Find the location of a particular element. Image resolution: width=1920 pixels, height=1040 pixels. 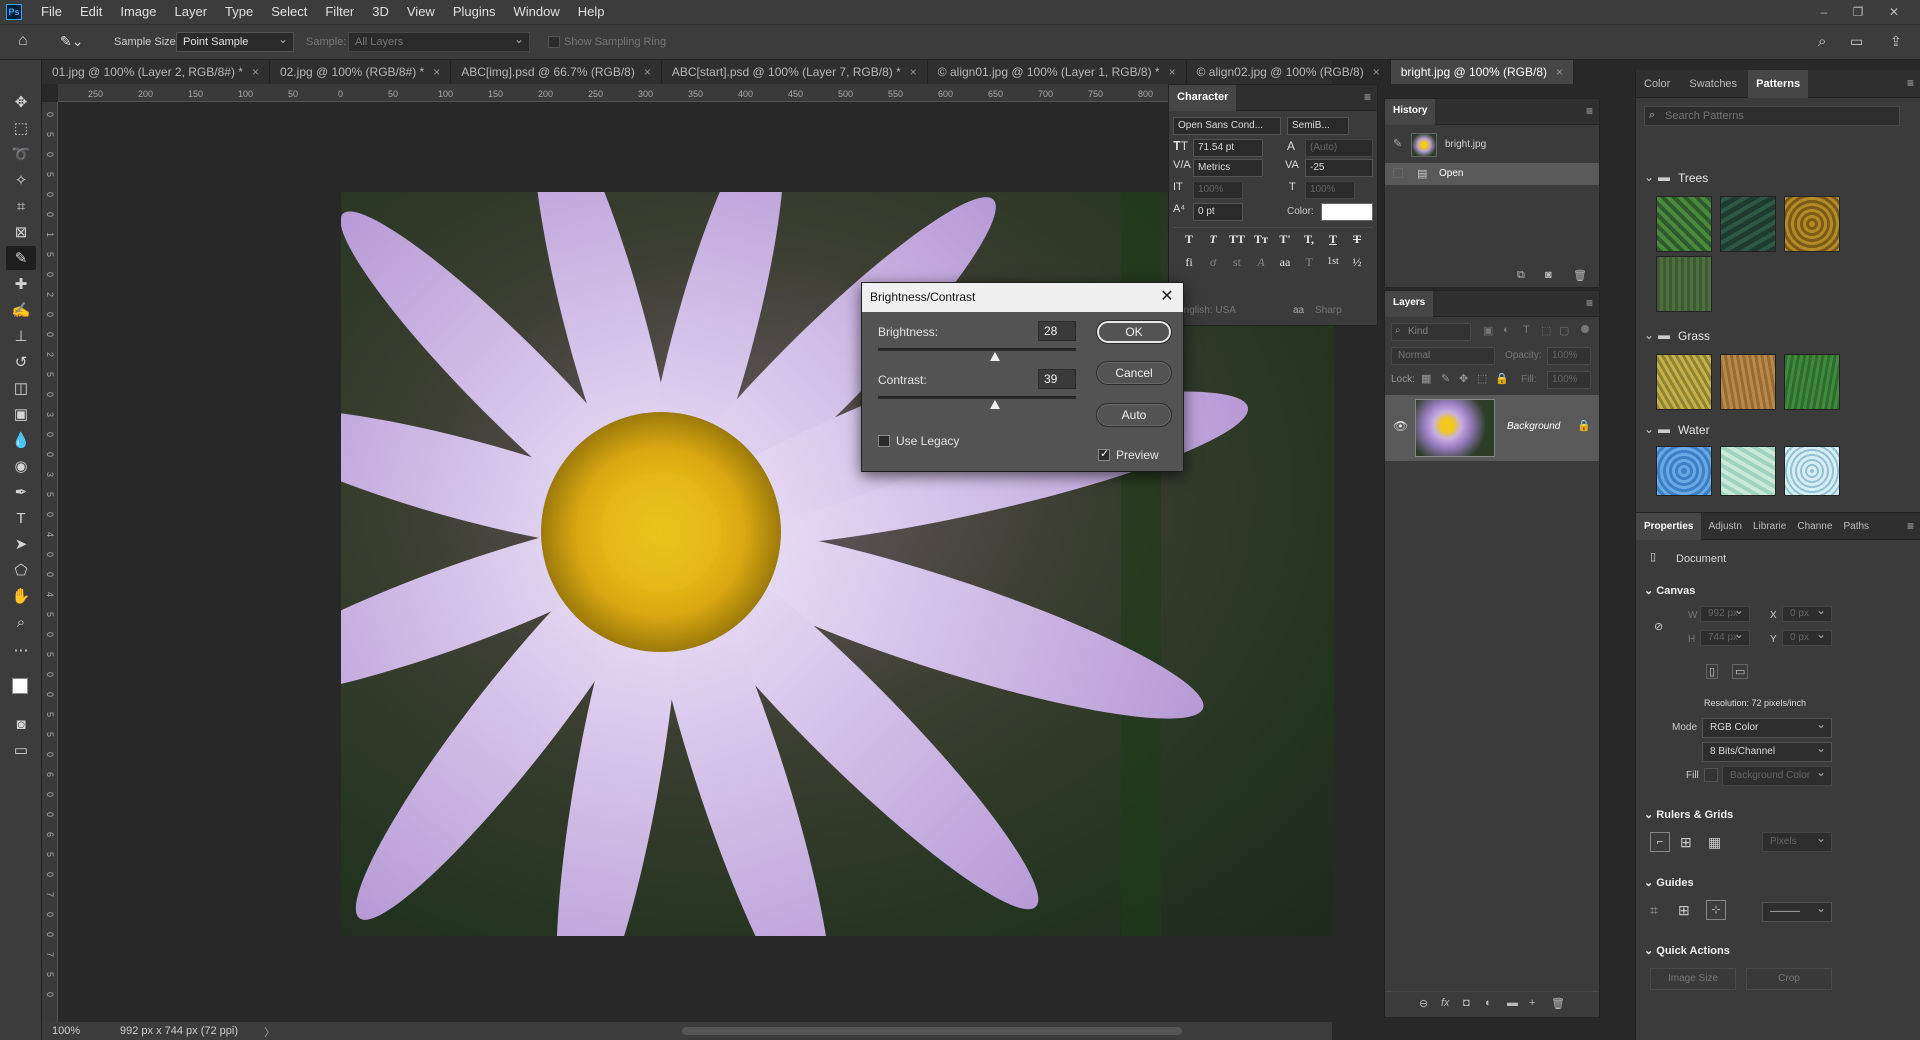

brightness-field: 28 is located at coordinates (1057, 331).